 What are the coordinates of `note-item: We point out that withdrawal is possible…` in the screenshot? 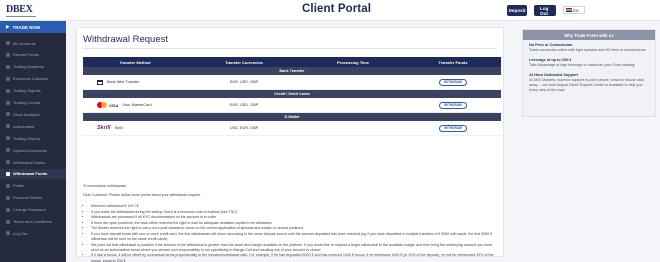 It's located at (295, 248).